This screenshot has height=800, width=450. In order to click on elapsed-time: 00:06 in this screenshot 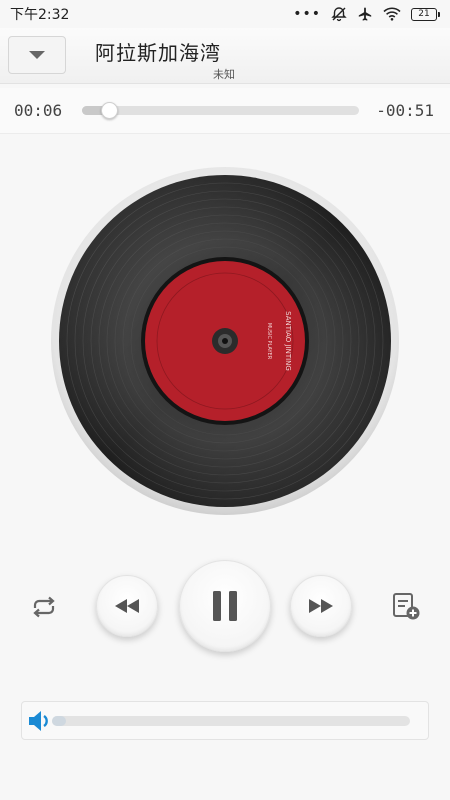, I will do `click(38, 110)`.